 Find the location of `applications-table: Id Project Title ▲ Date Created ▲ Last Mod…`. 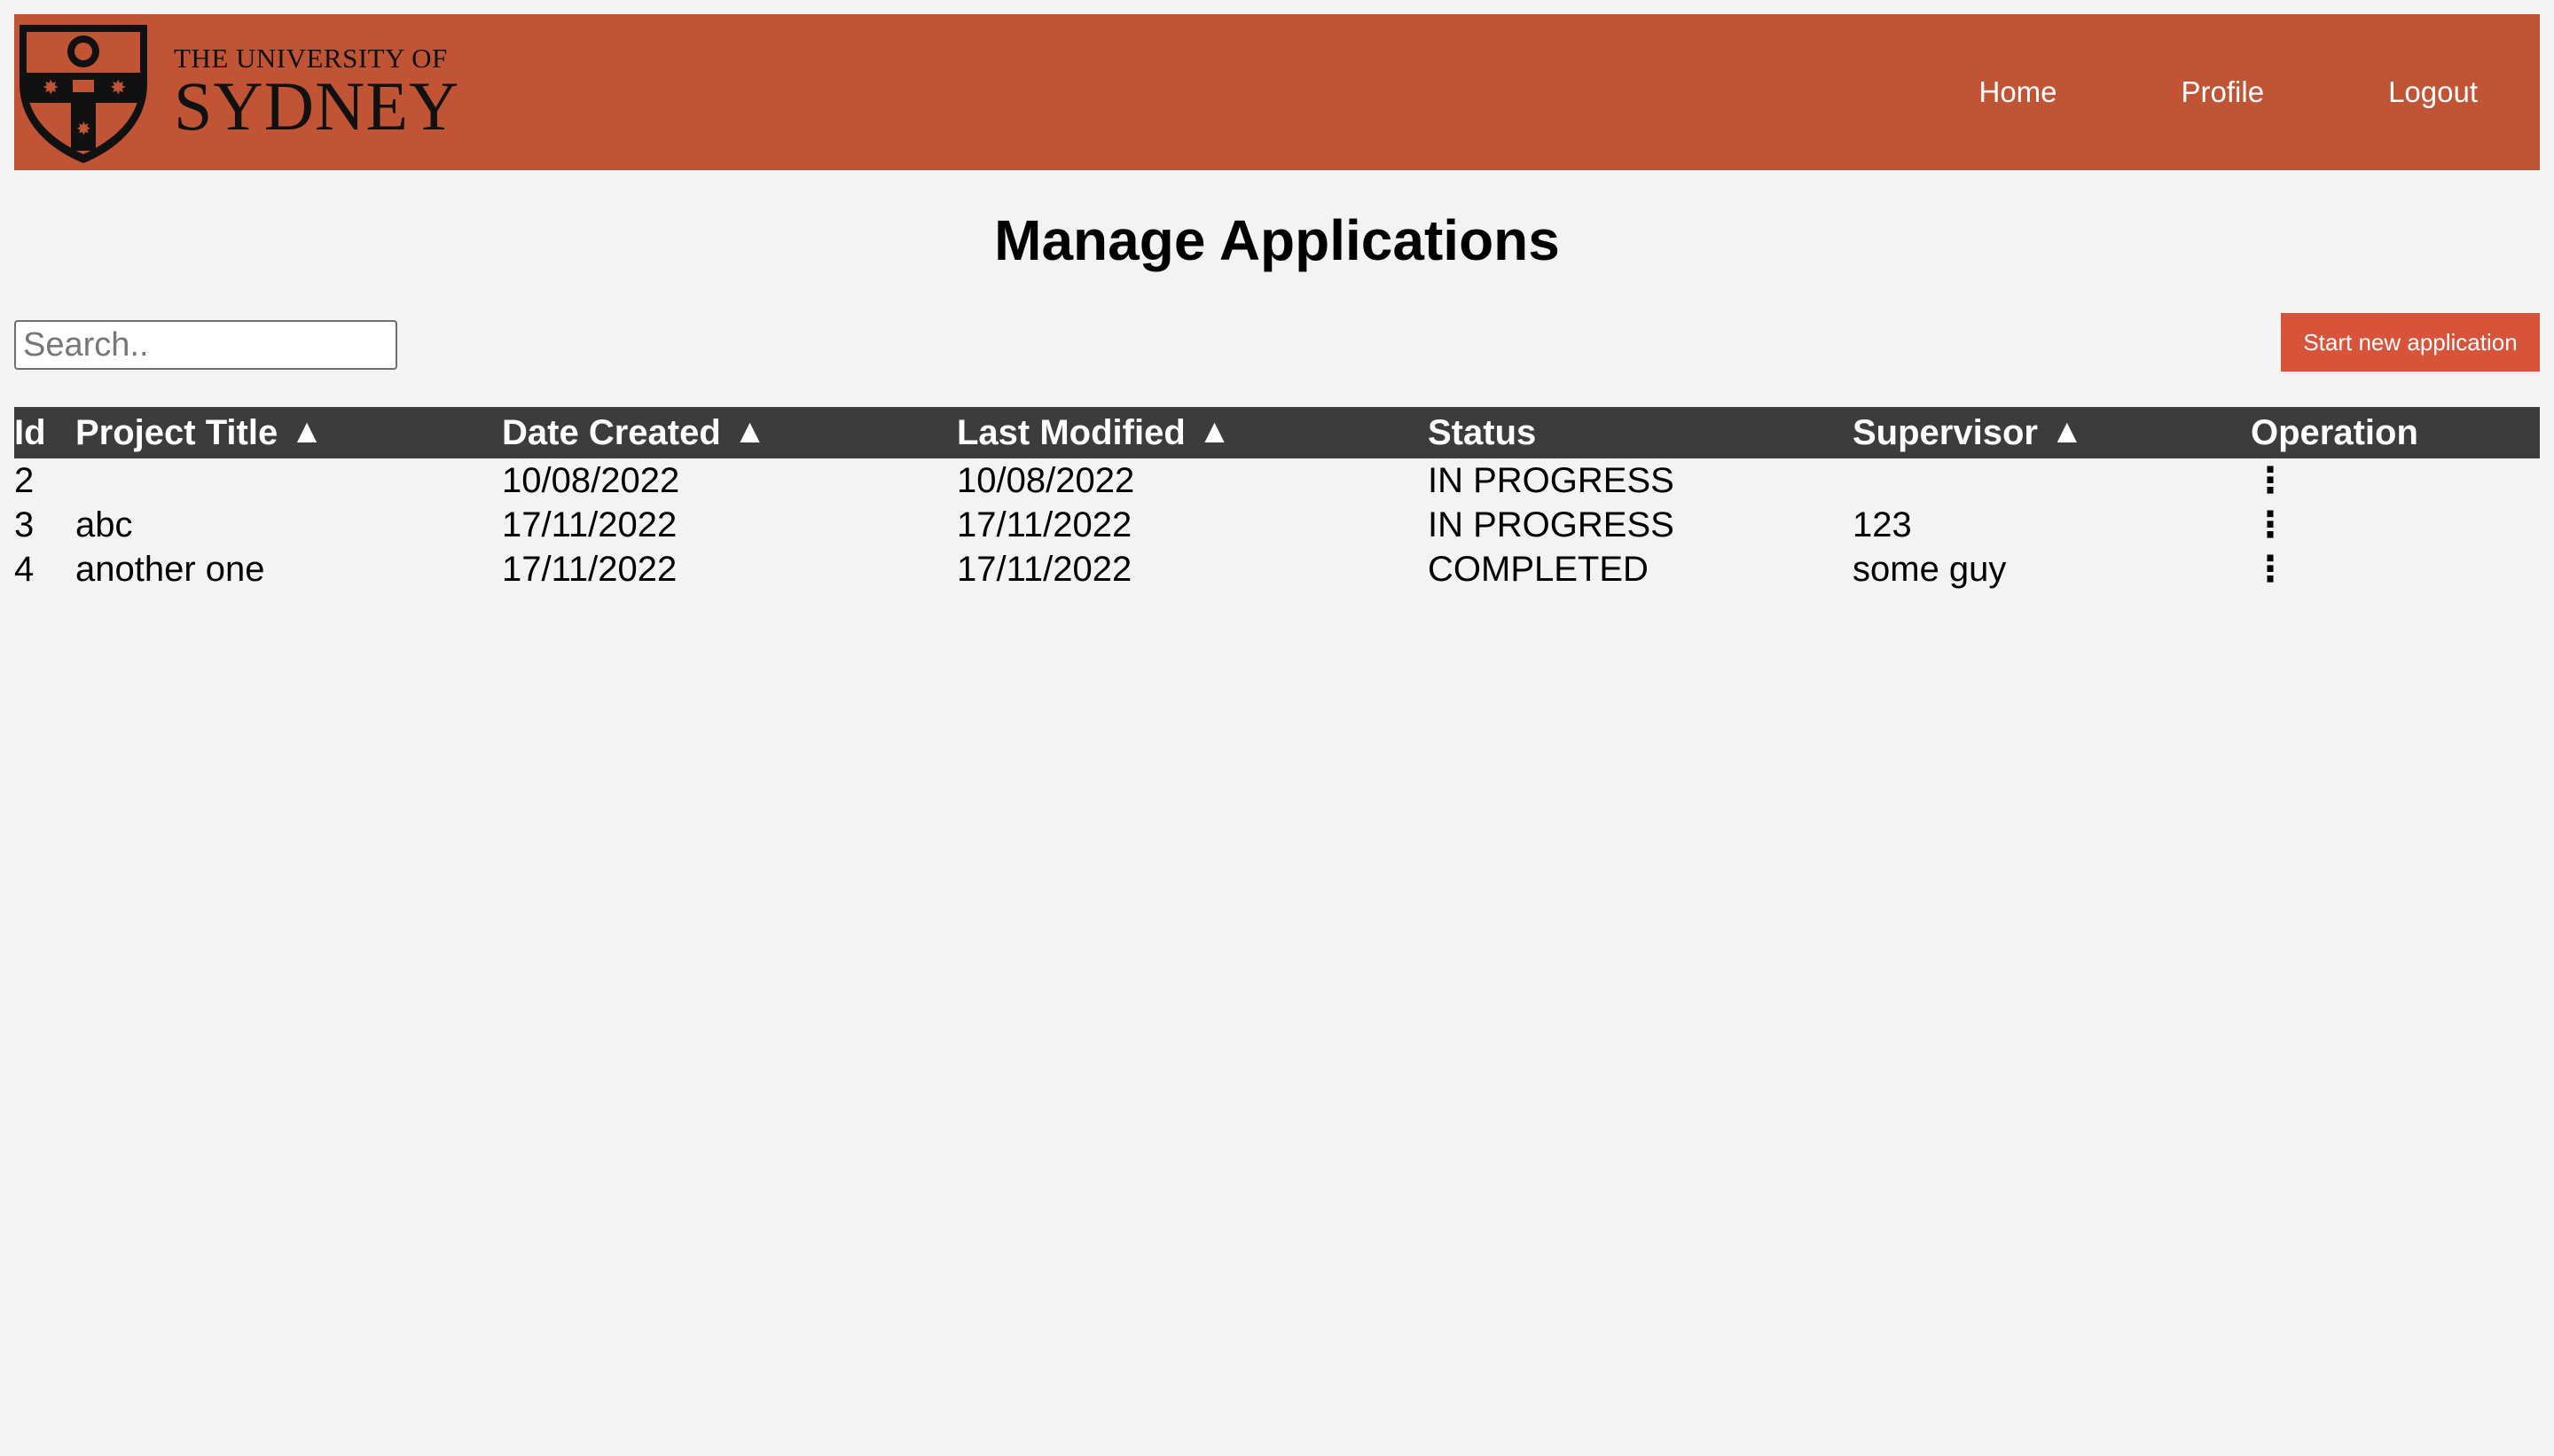

applications-table: Id Project Title ▲ Date Created ▲ Last Mod… is located at coordinates (1277, 499).